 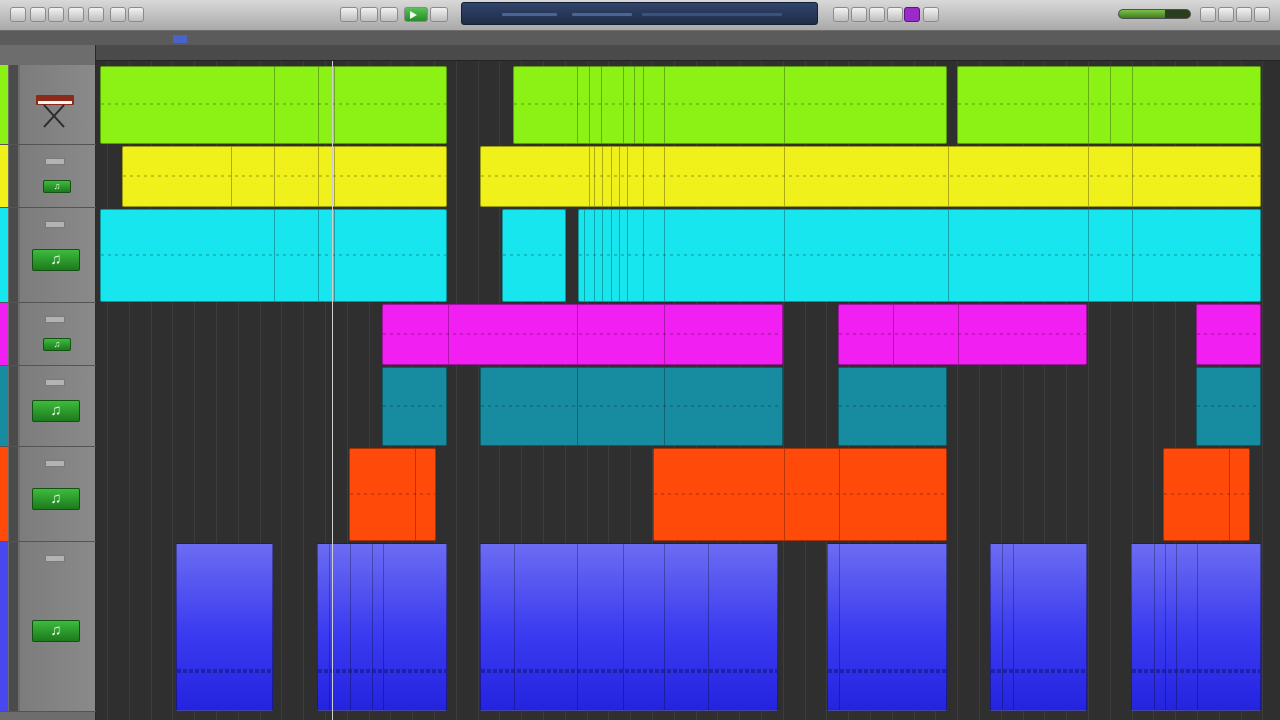 What do you see at coordinates (640, 38) in the screenshot?
I see `timeline-ruler` at bounding box center [640, 38].